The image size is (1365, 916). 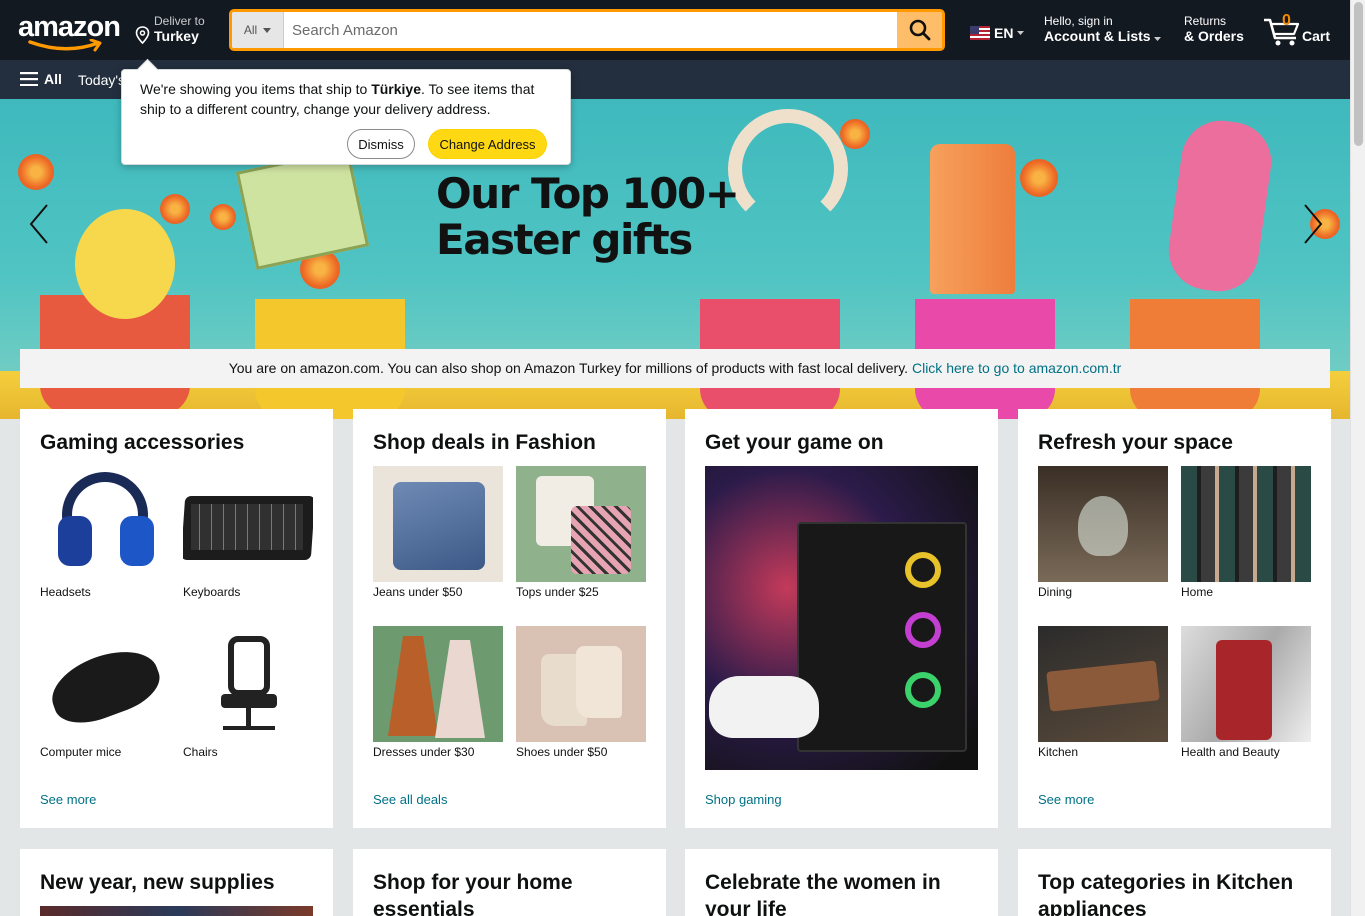 What do you see at coordinates (142, 35) in the screenshot?
I see `location-pin-icon` at bounding box center [142, 35].